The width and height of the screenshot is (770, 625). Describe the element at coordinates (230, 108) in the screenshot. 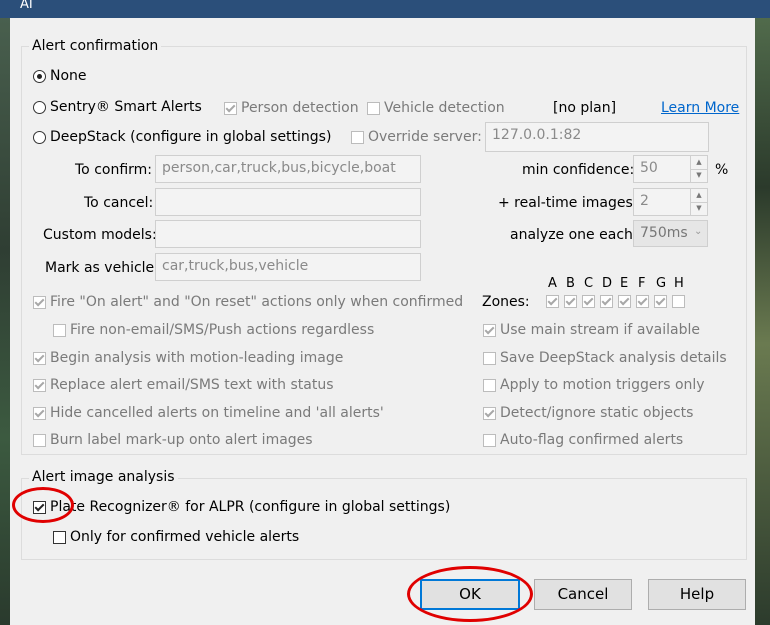

I see `person-detection-checkbox` at that location.